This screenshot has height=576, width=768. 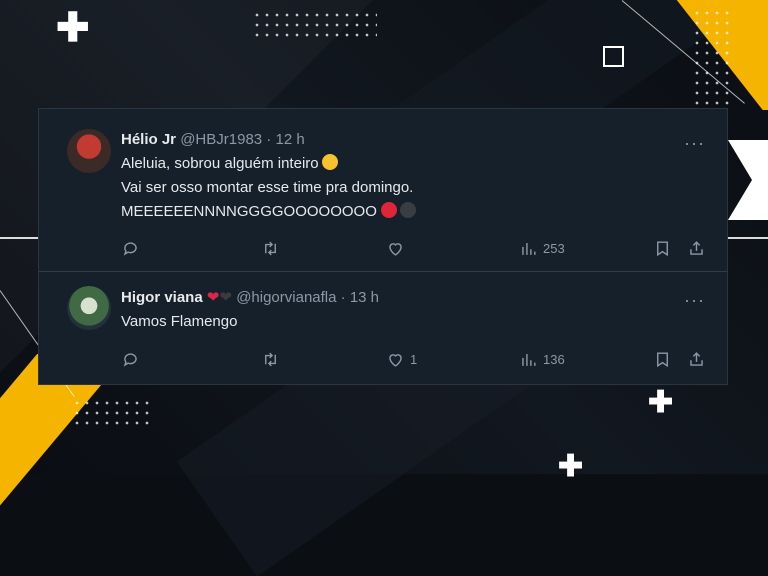 What do you see at coordinates (383, 271) in the screenshot?
I see `divider` at bounding box center [383, 271].